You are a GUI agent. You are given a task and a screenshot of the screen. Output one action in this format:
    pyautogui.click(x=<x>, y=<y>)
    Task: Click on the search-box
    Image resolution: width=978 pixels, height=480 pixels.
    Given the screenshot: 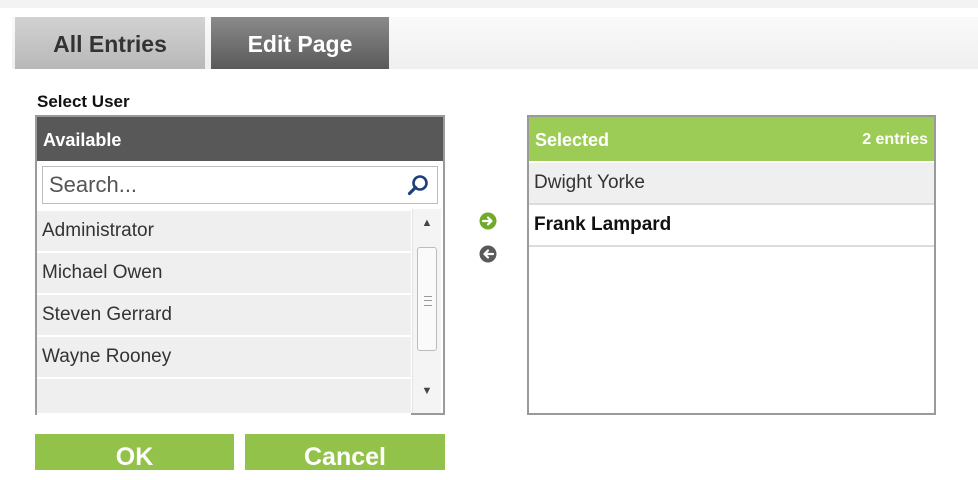 What is the action you would take?
    pyautogui.click(x=240, y=185)
    